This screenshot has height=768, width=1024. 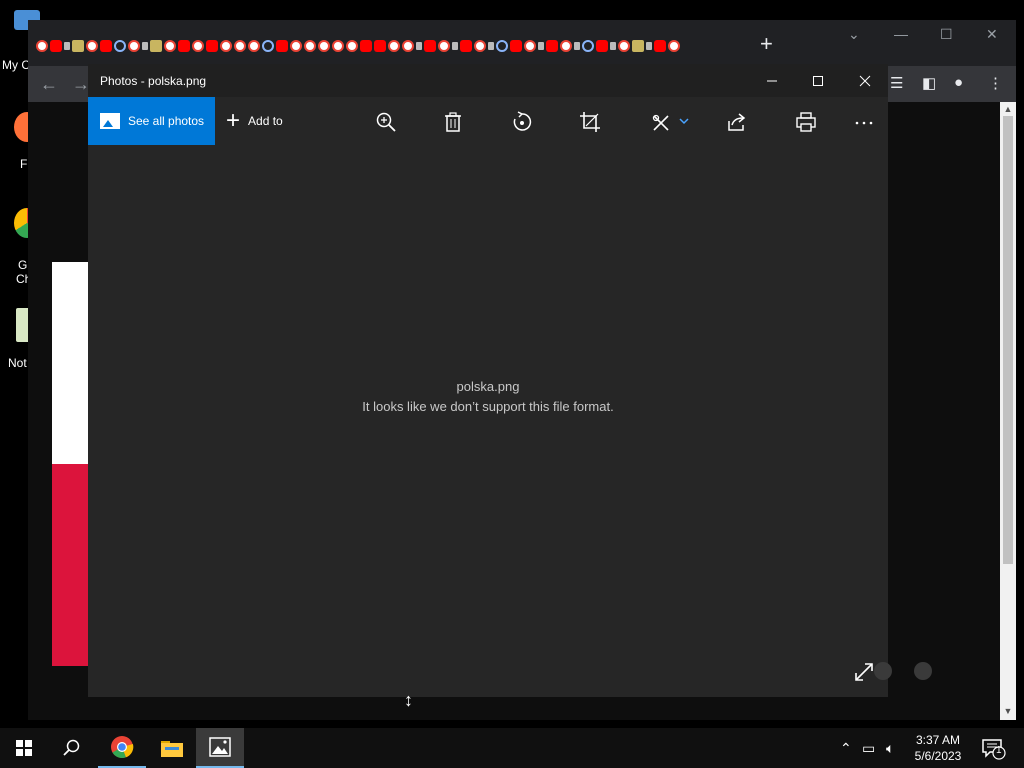 I want to click on network-icon: ▭, so click(x=868, y=748).